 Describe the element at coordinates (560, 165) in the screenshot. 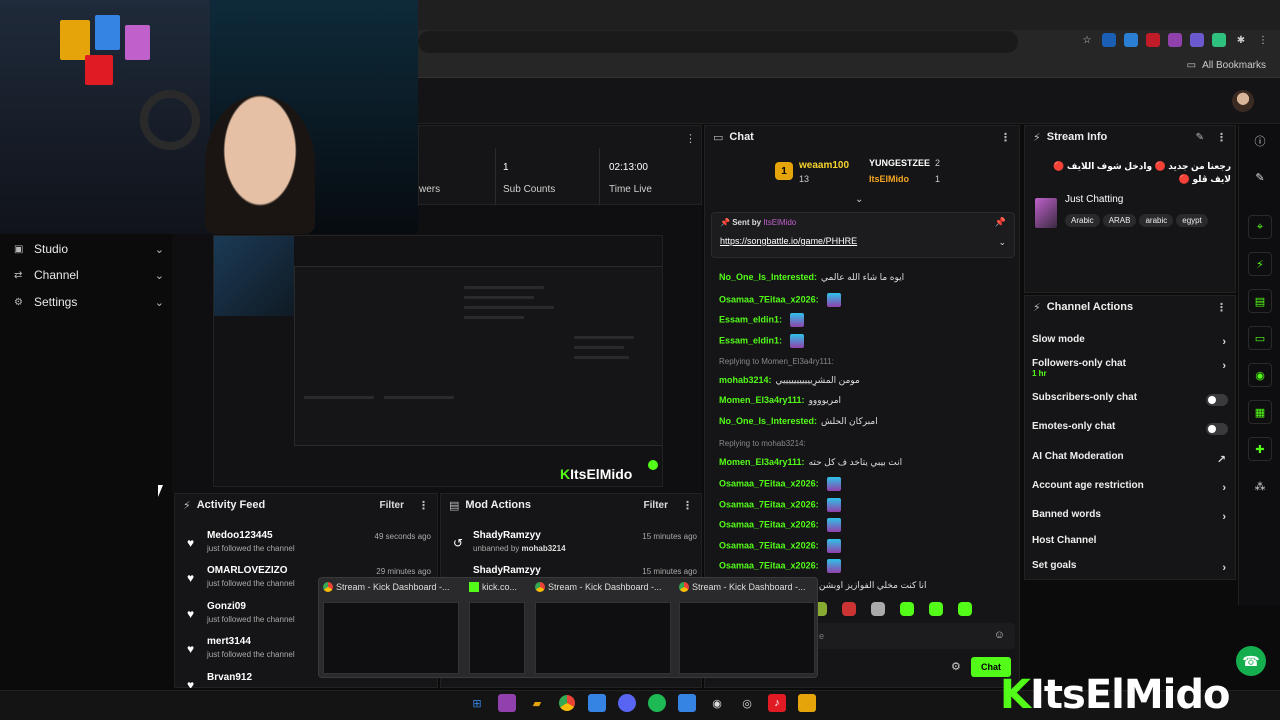

I see `stream-stats: ⋮ wers 1 Sub Counts 02:13:00 Time Live` at that location.